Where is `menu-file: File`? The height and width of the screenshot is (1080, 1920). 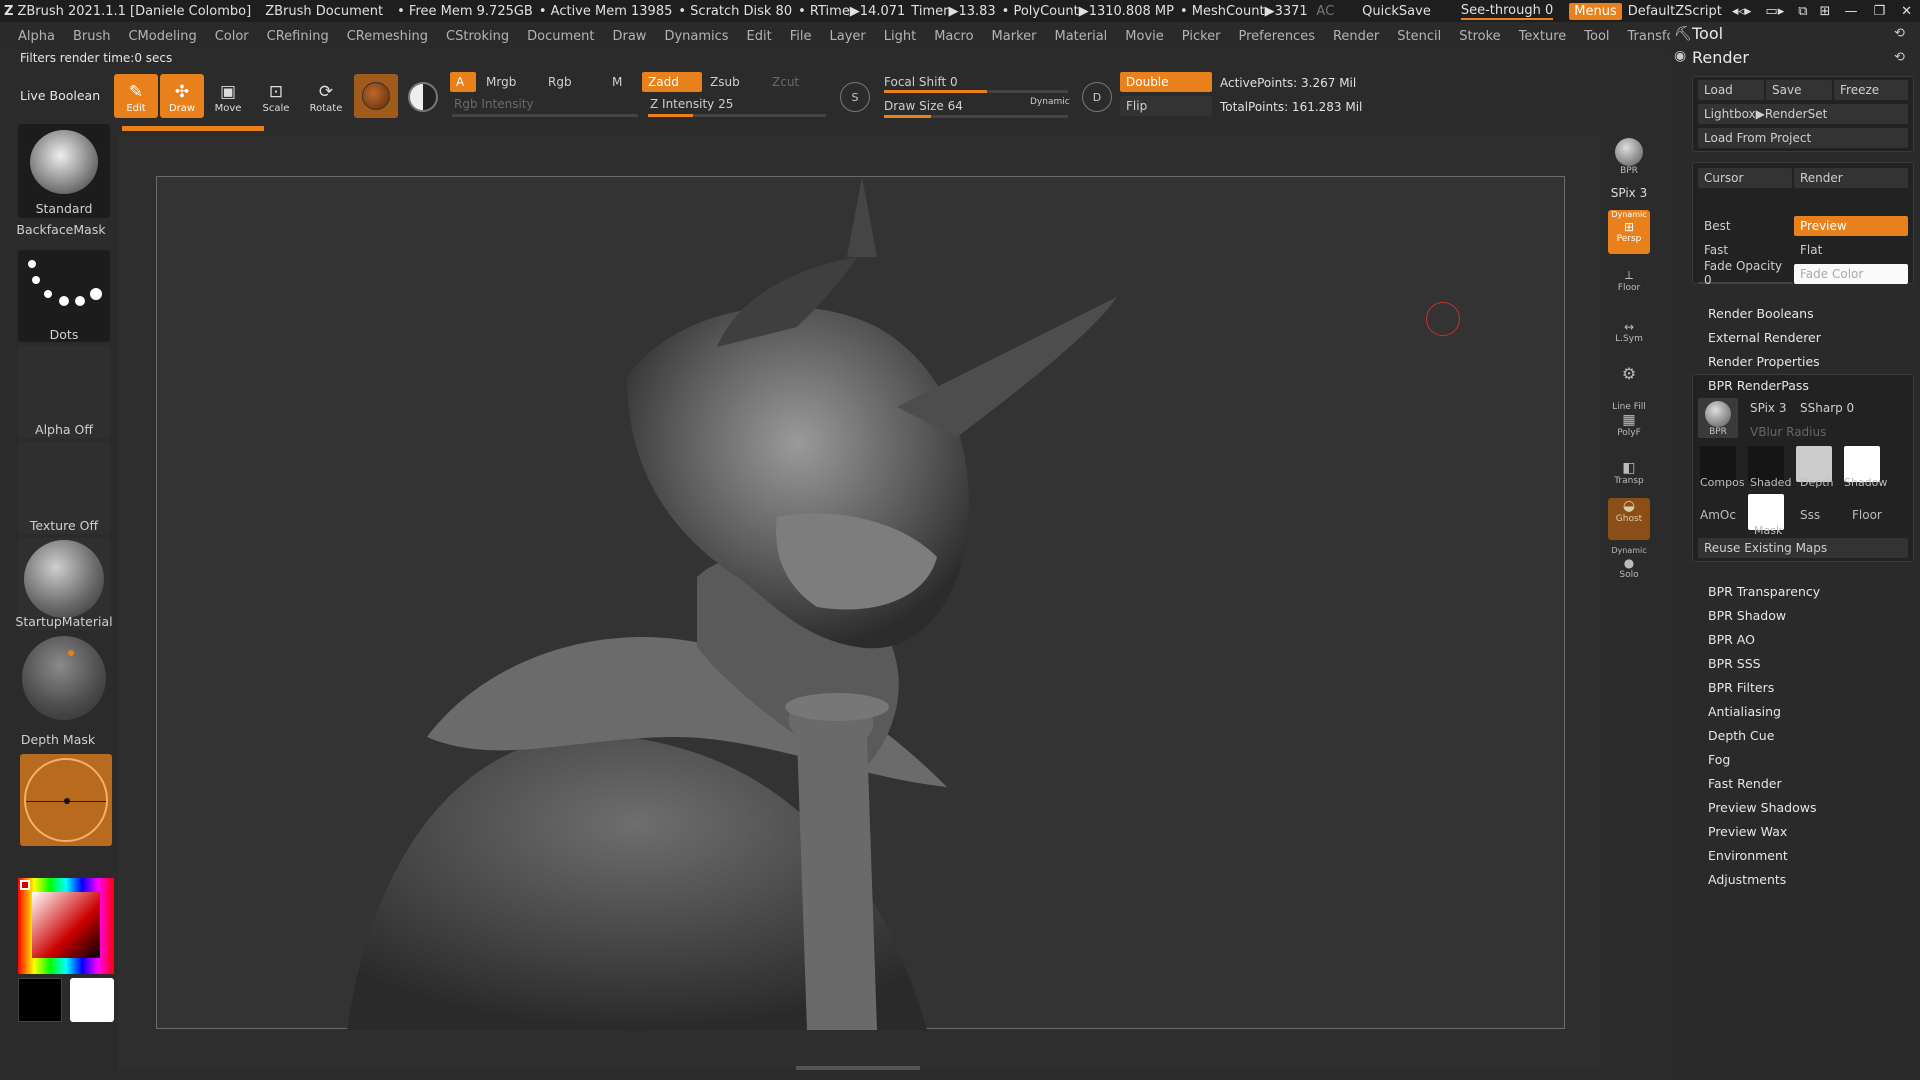 menu-file: File is located at coordinates (801, 36).